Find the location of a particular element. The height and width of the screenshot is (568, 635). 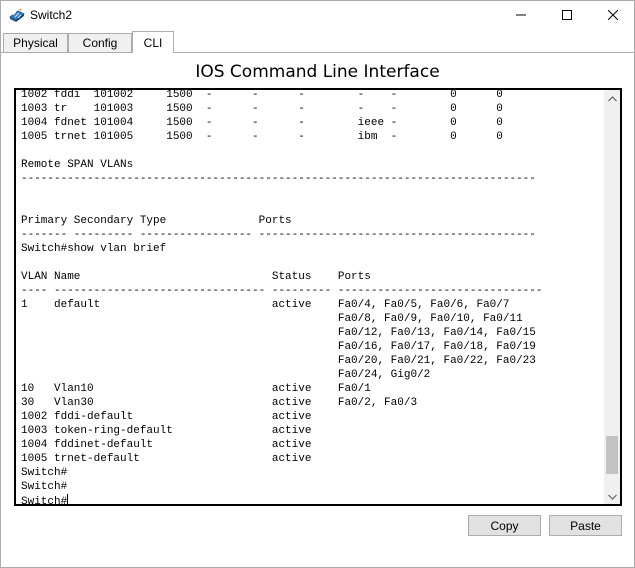

tab-bar: Physical Config CLI is located at coordinates (317, 42).